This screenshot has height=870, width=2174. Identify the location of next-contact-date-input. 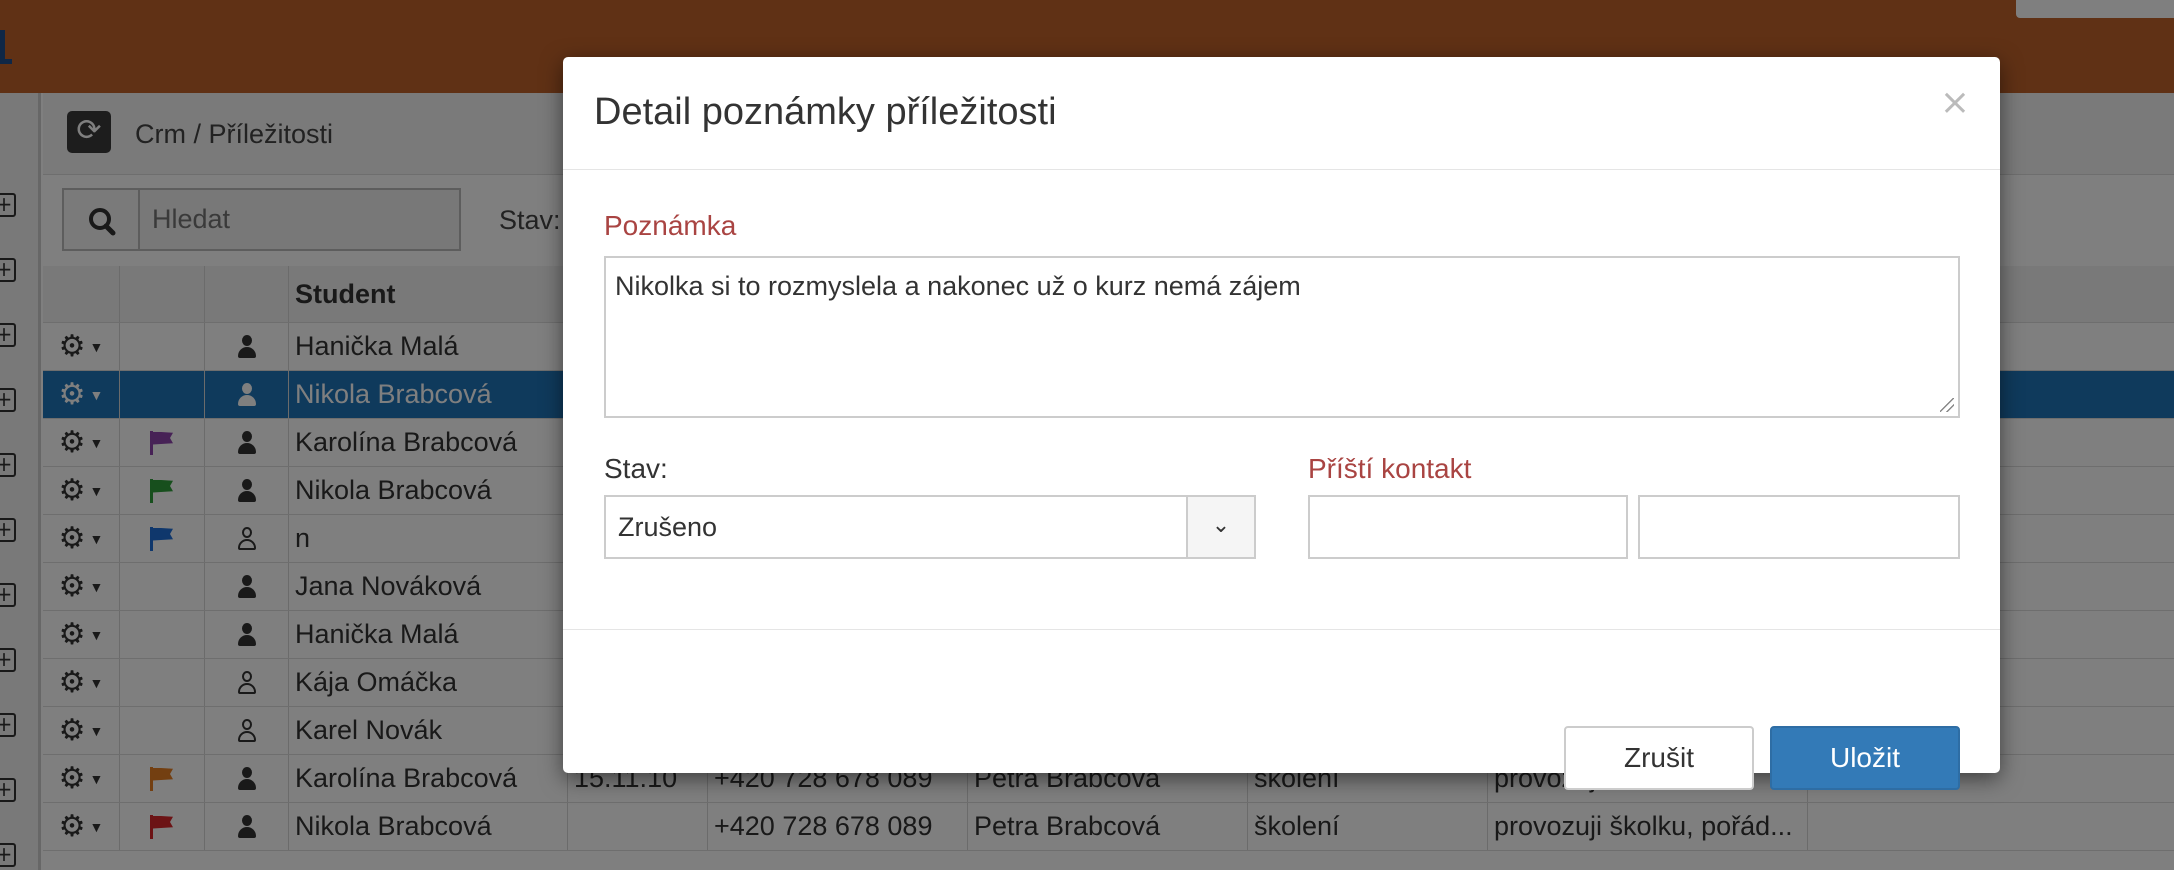
(1468, 527).